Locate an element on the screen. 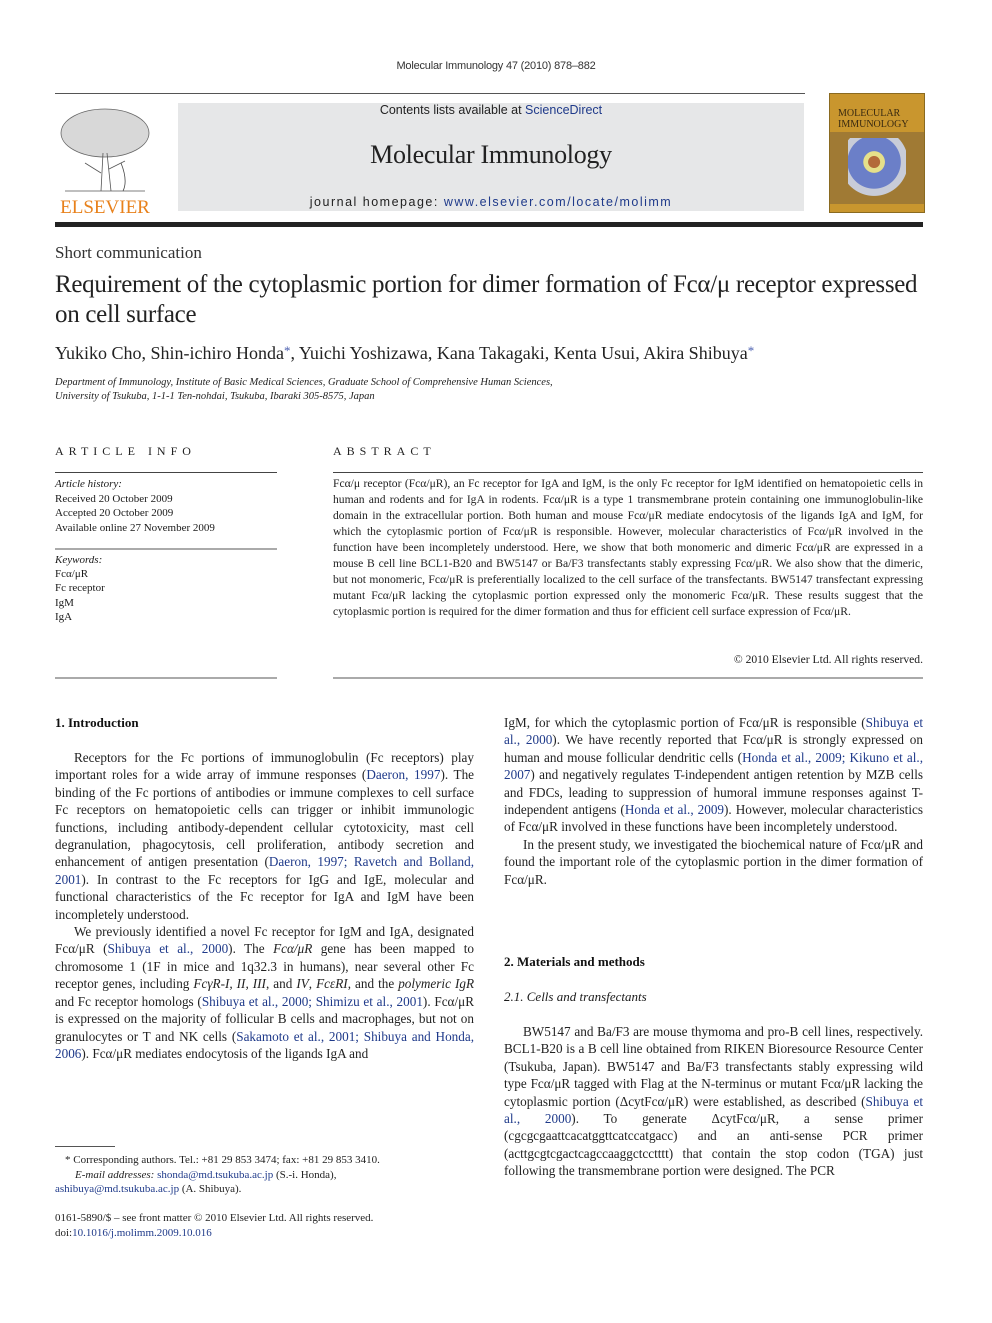 The image size is (992, 1323). journal-title: Molecular Immunology is located at coordinates (491, 154).